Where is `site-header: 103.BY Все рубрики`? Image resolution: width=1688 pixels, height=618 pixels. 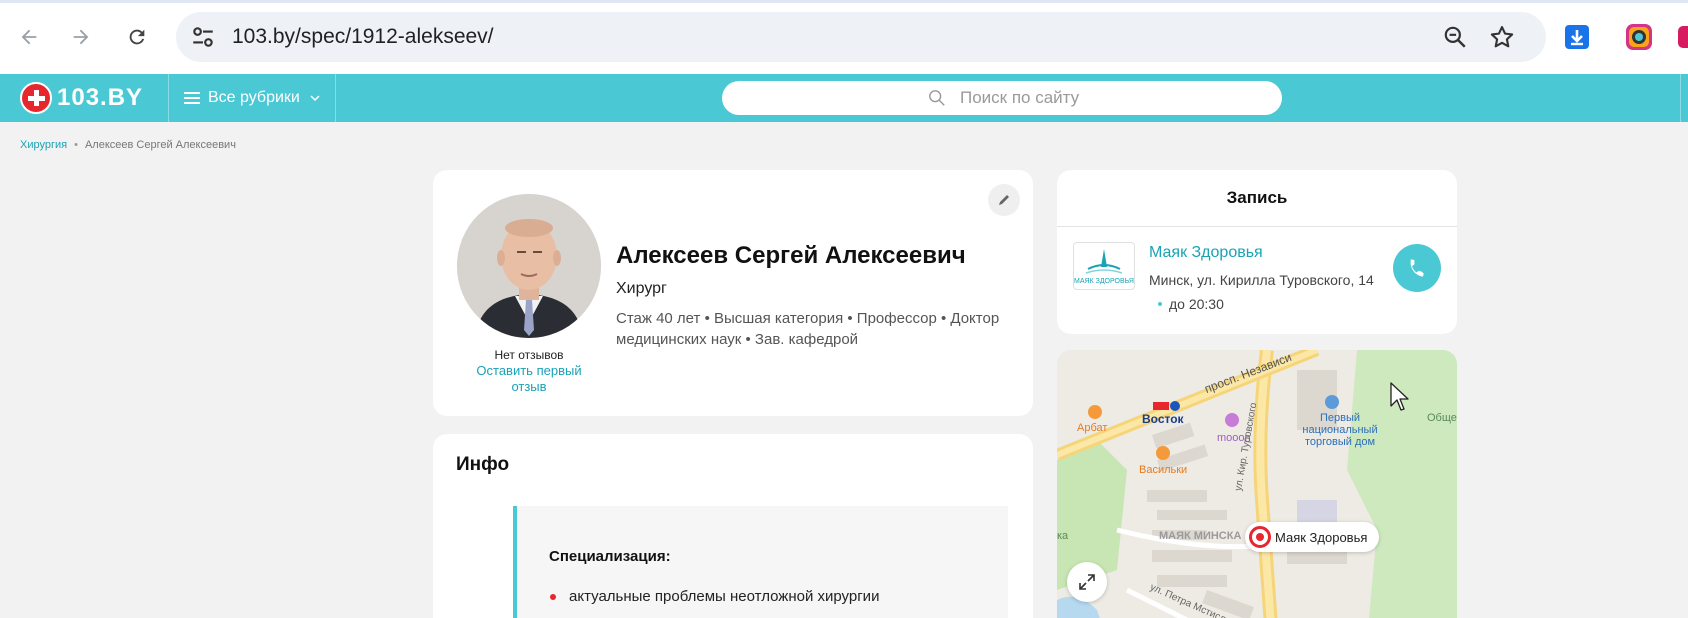 site-header: 103.BY Все рубрики is located at coordinates (844, 98).